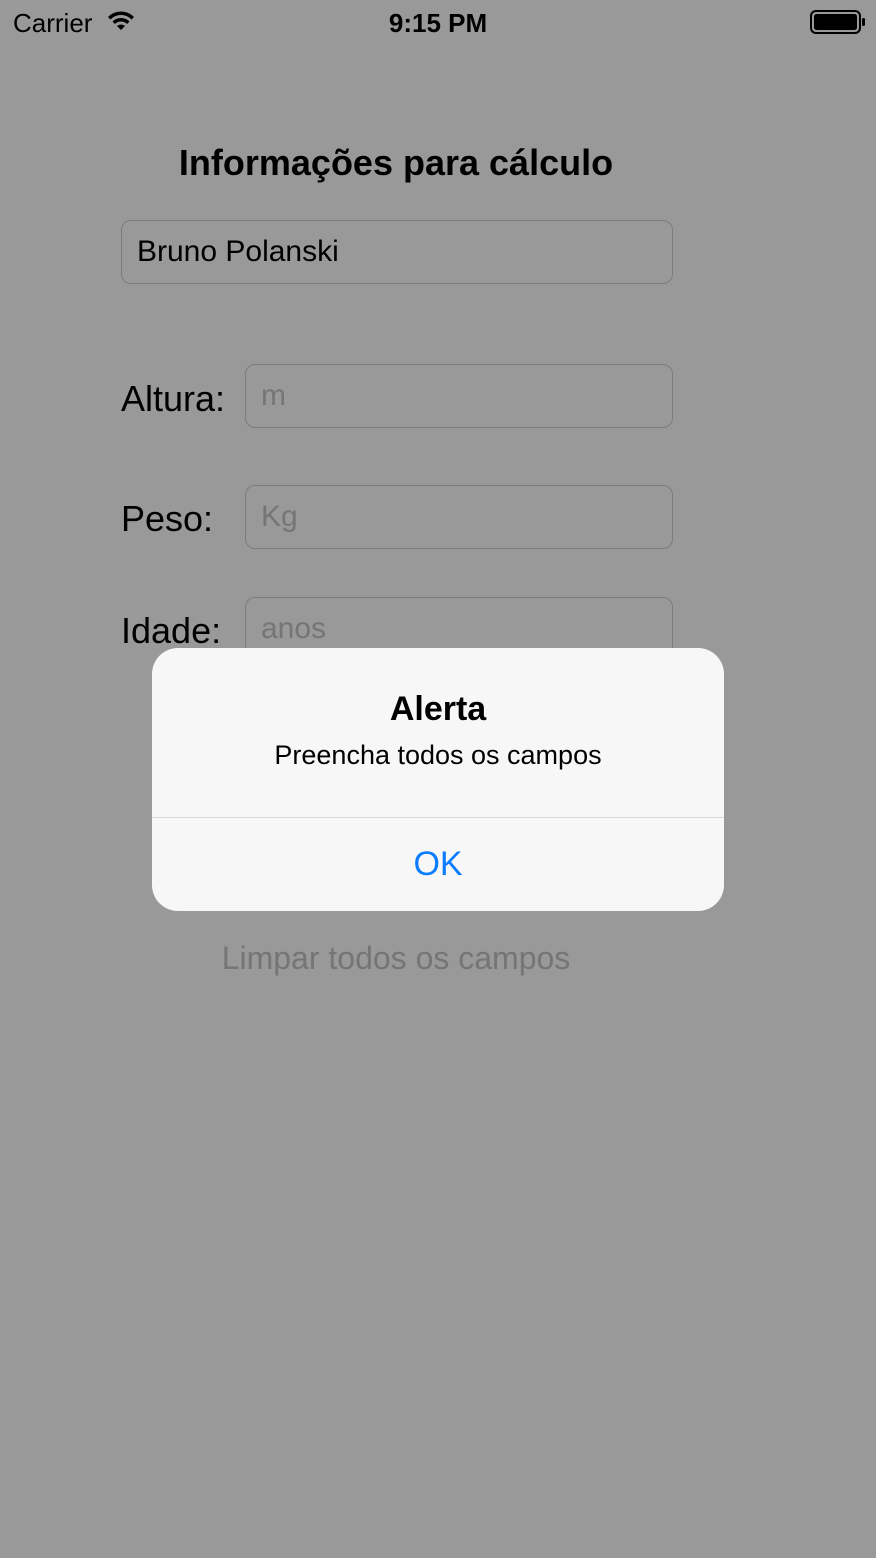 This screenshot has height=1558, width=876. Describe the element at coordinates (438, 864) in the screenshot. I see `alert-ok-button: OK` at that location.